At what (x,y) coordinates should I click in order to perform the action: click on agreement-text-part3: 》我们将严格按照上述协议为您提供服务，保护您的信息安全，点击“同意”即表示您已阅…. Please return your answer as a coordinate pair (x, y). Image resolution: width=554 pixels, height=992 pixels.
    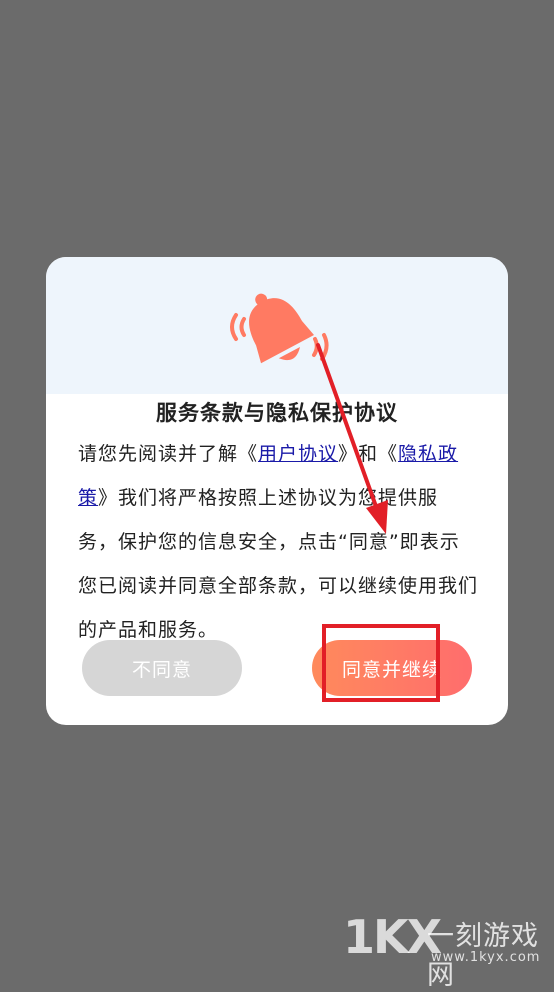
    Looking at the image, I should click on (278, 564).